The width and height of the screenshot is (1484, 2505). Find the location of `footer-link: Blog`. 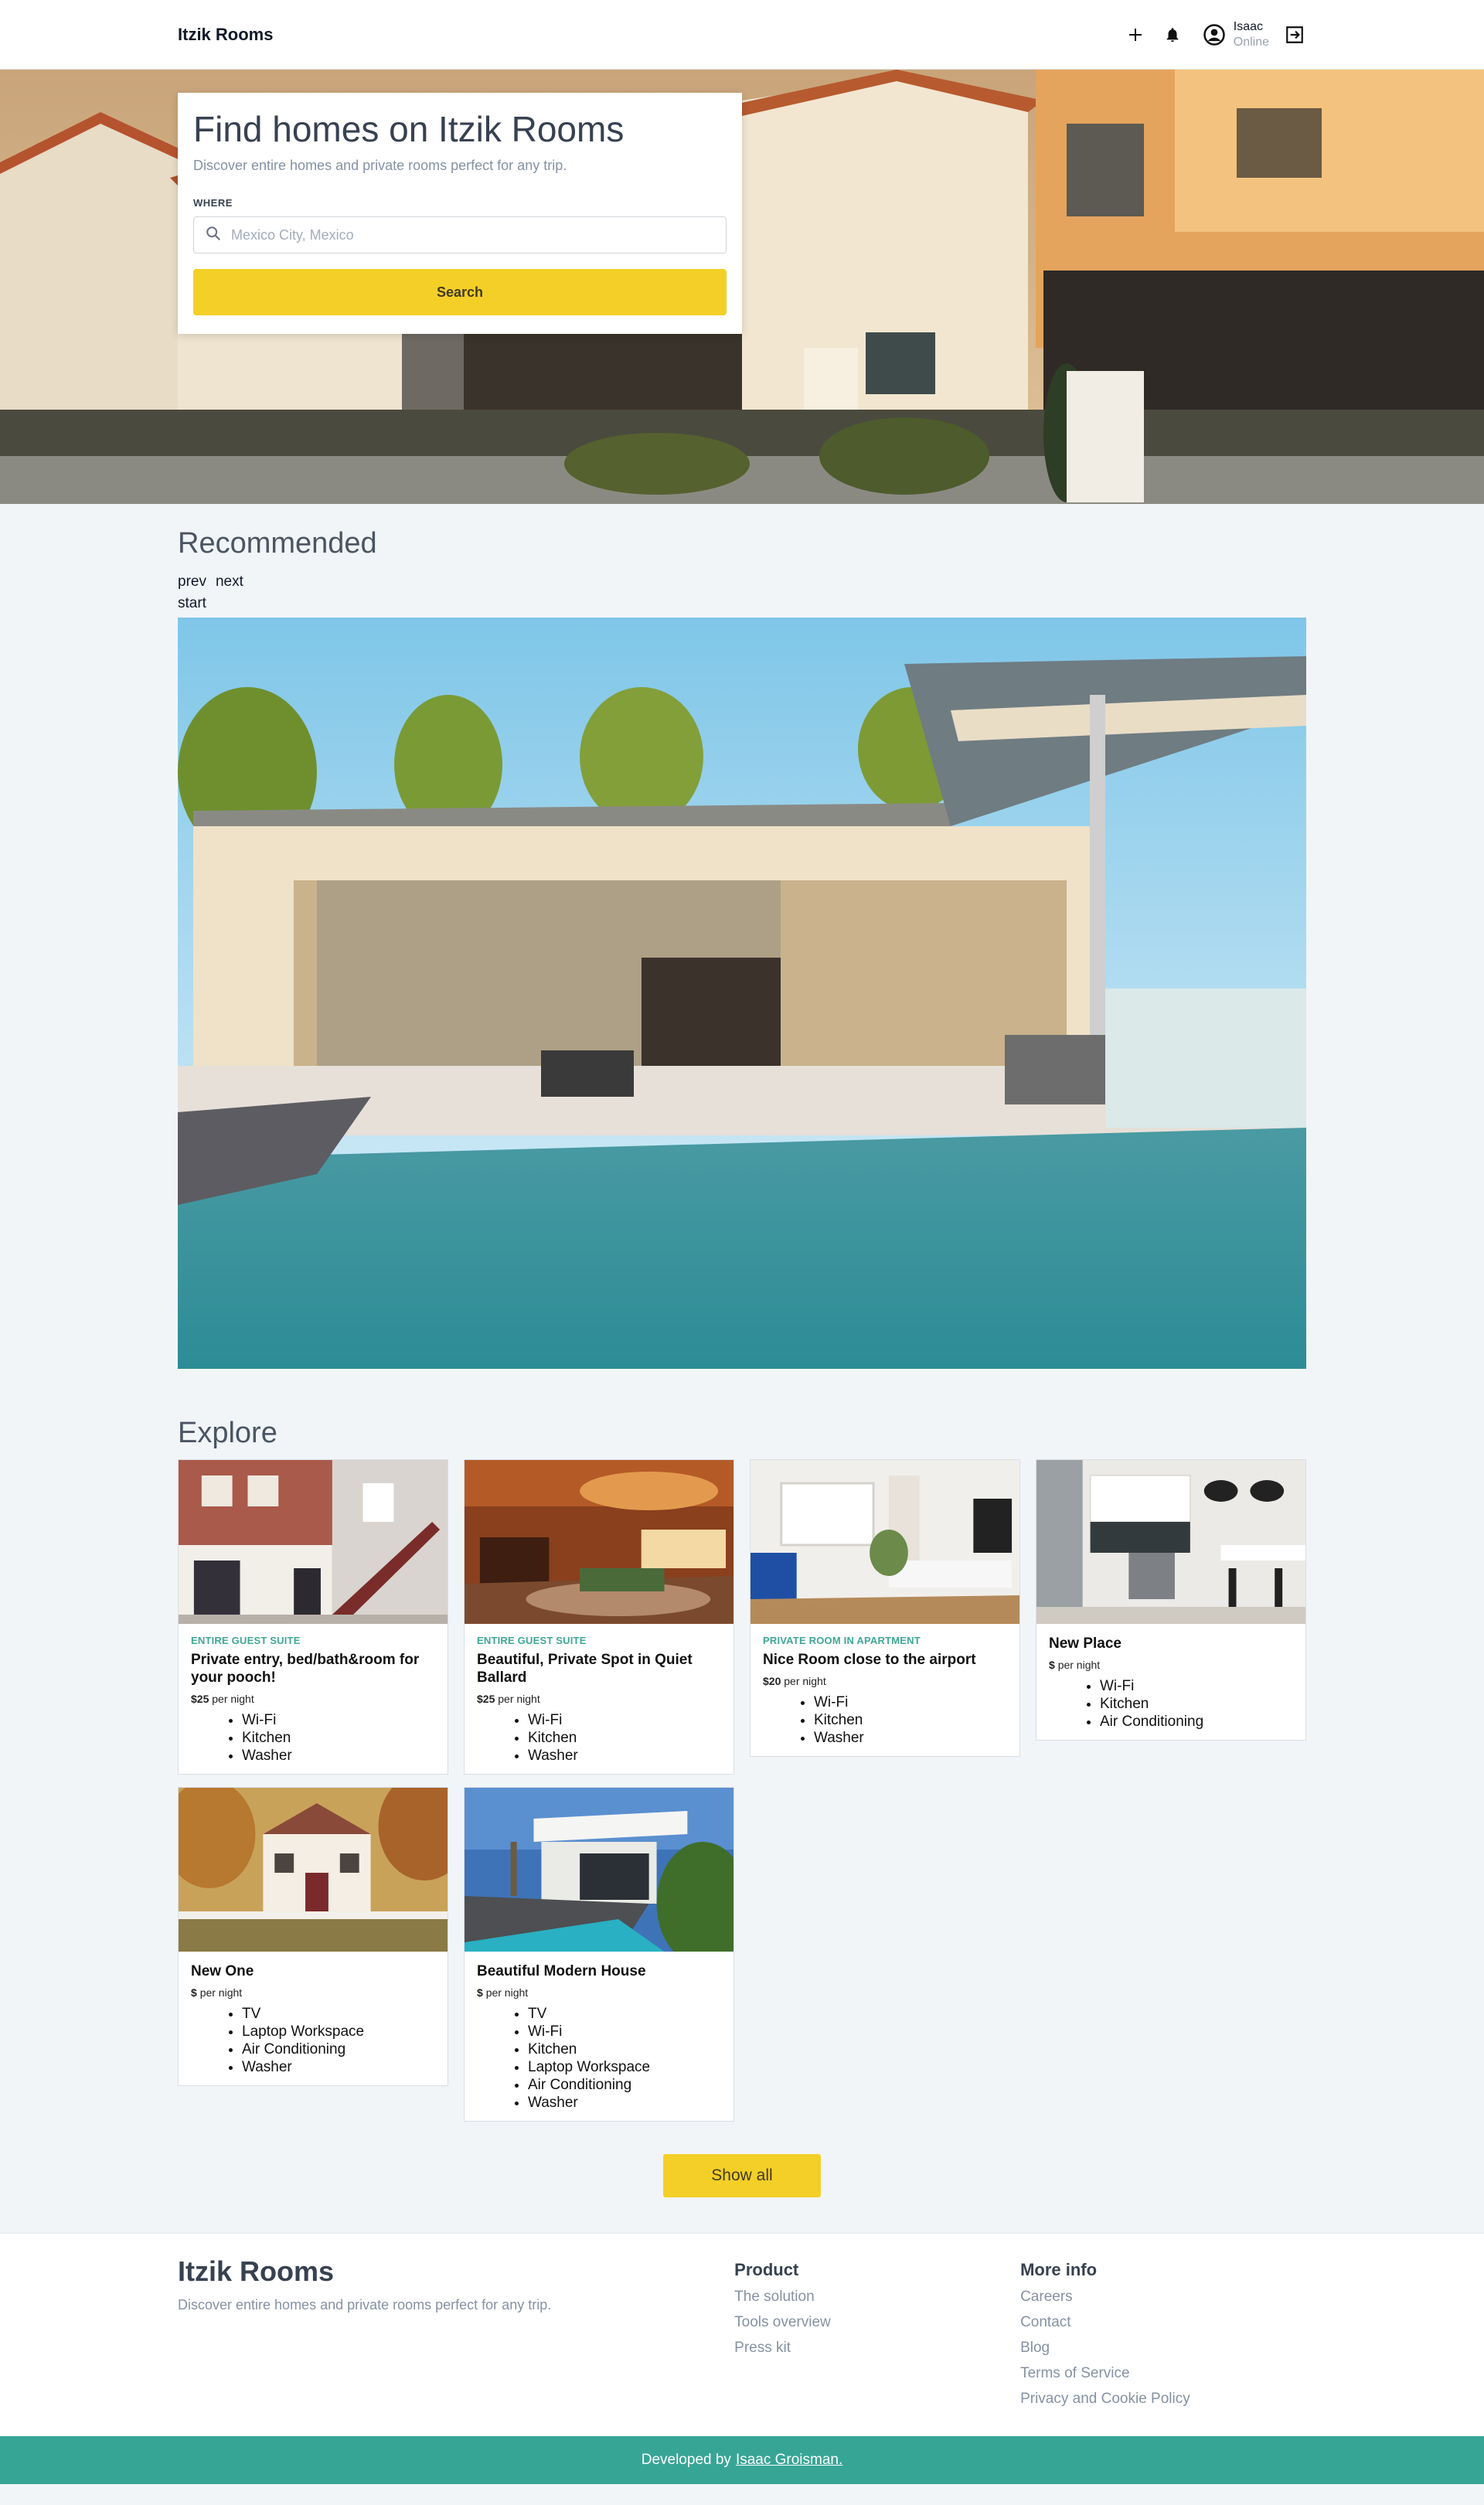

footer-link: Blog is located at coordinates (1163, 2348).